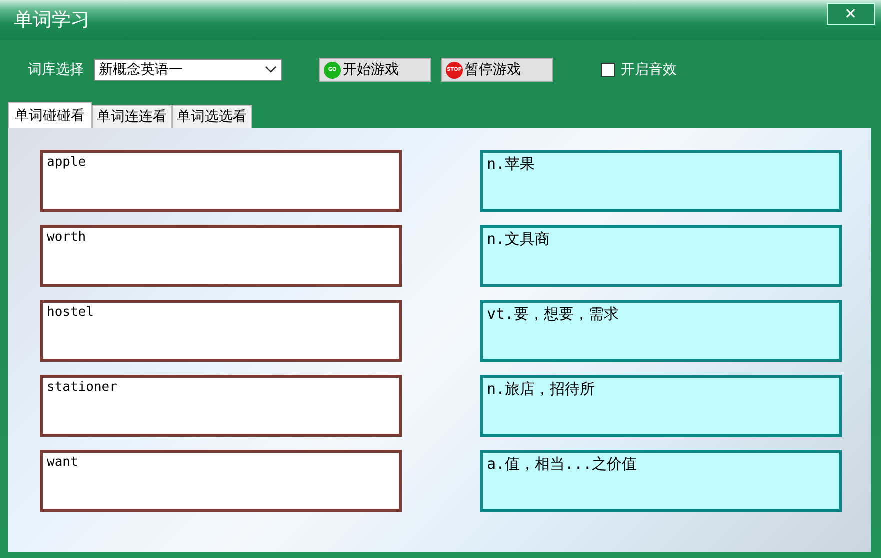 The image size is (881, 558). I want to click on library-label: 词库选择, so click(56, 70).